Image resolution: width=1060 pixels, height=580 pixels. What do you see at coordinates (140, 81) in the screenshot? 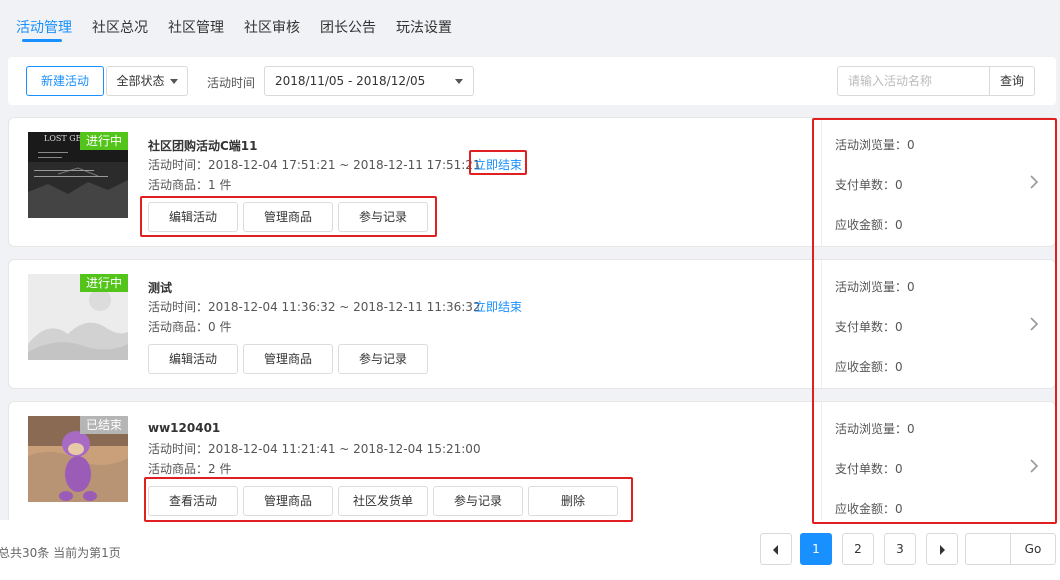
I see `status-select-value: 全部状态` at bounding box center [140, 81].